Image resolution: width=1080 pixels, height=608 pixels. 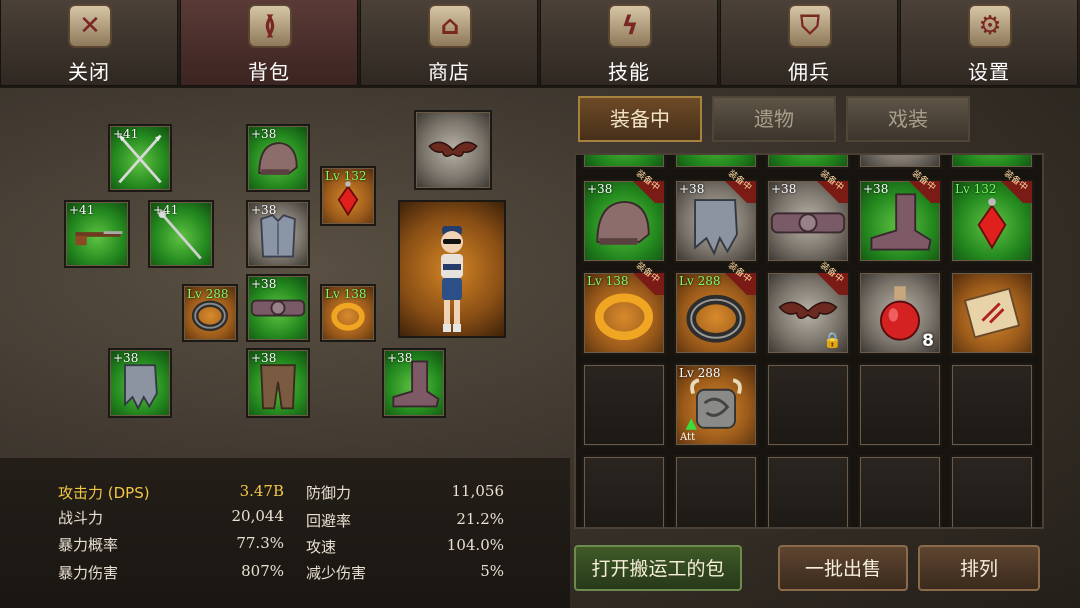 I want to click on equip-slot-boots: +38, so click(x=414, y=383).